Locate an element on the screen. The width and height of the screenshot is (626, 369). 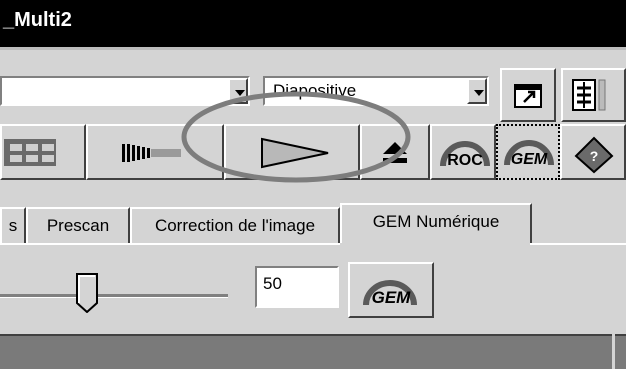
prescan-bars-icon is located at coordinates (151, 153).